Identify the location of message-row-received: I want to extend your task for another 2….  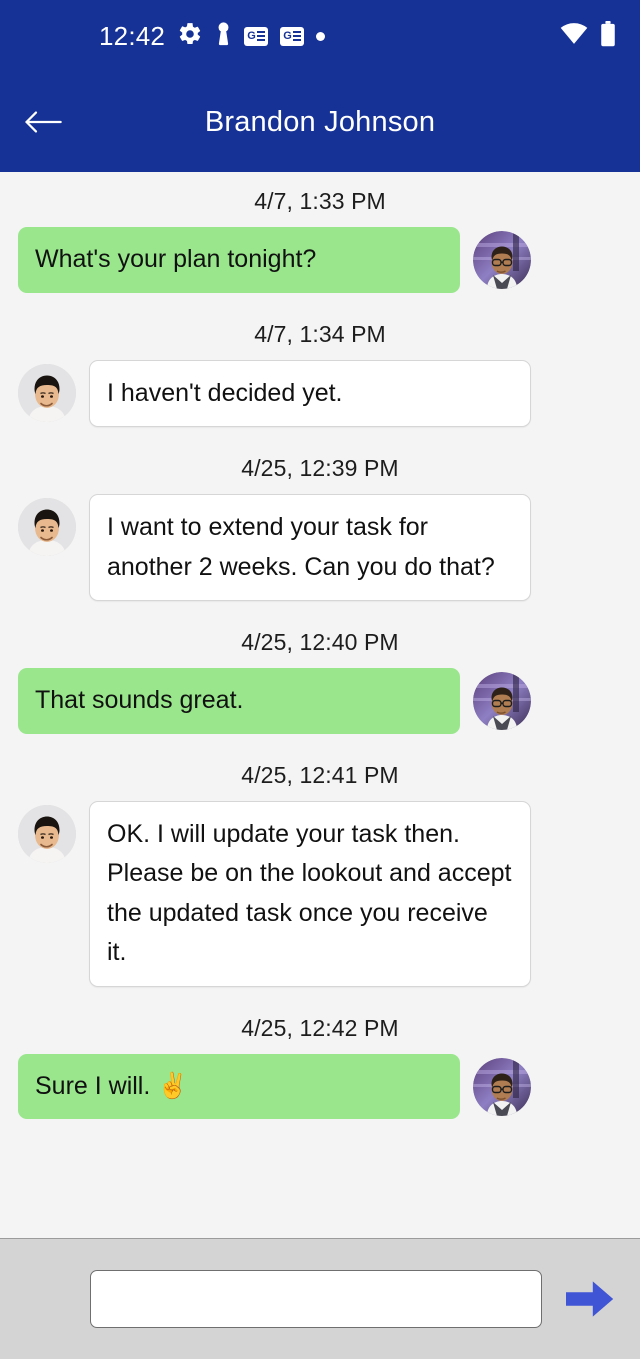
(320, 547).